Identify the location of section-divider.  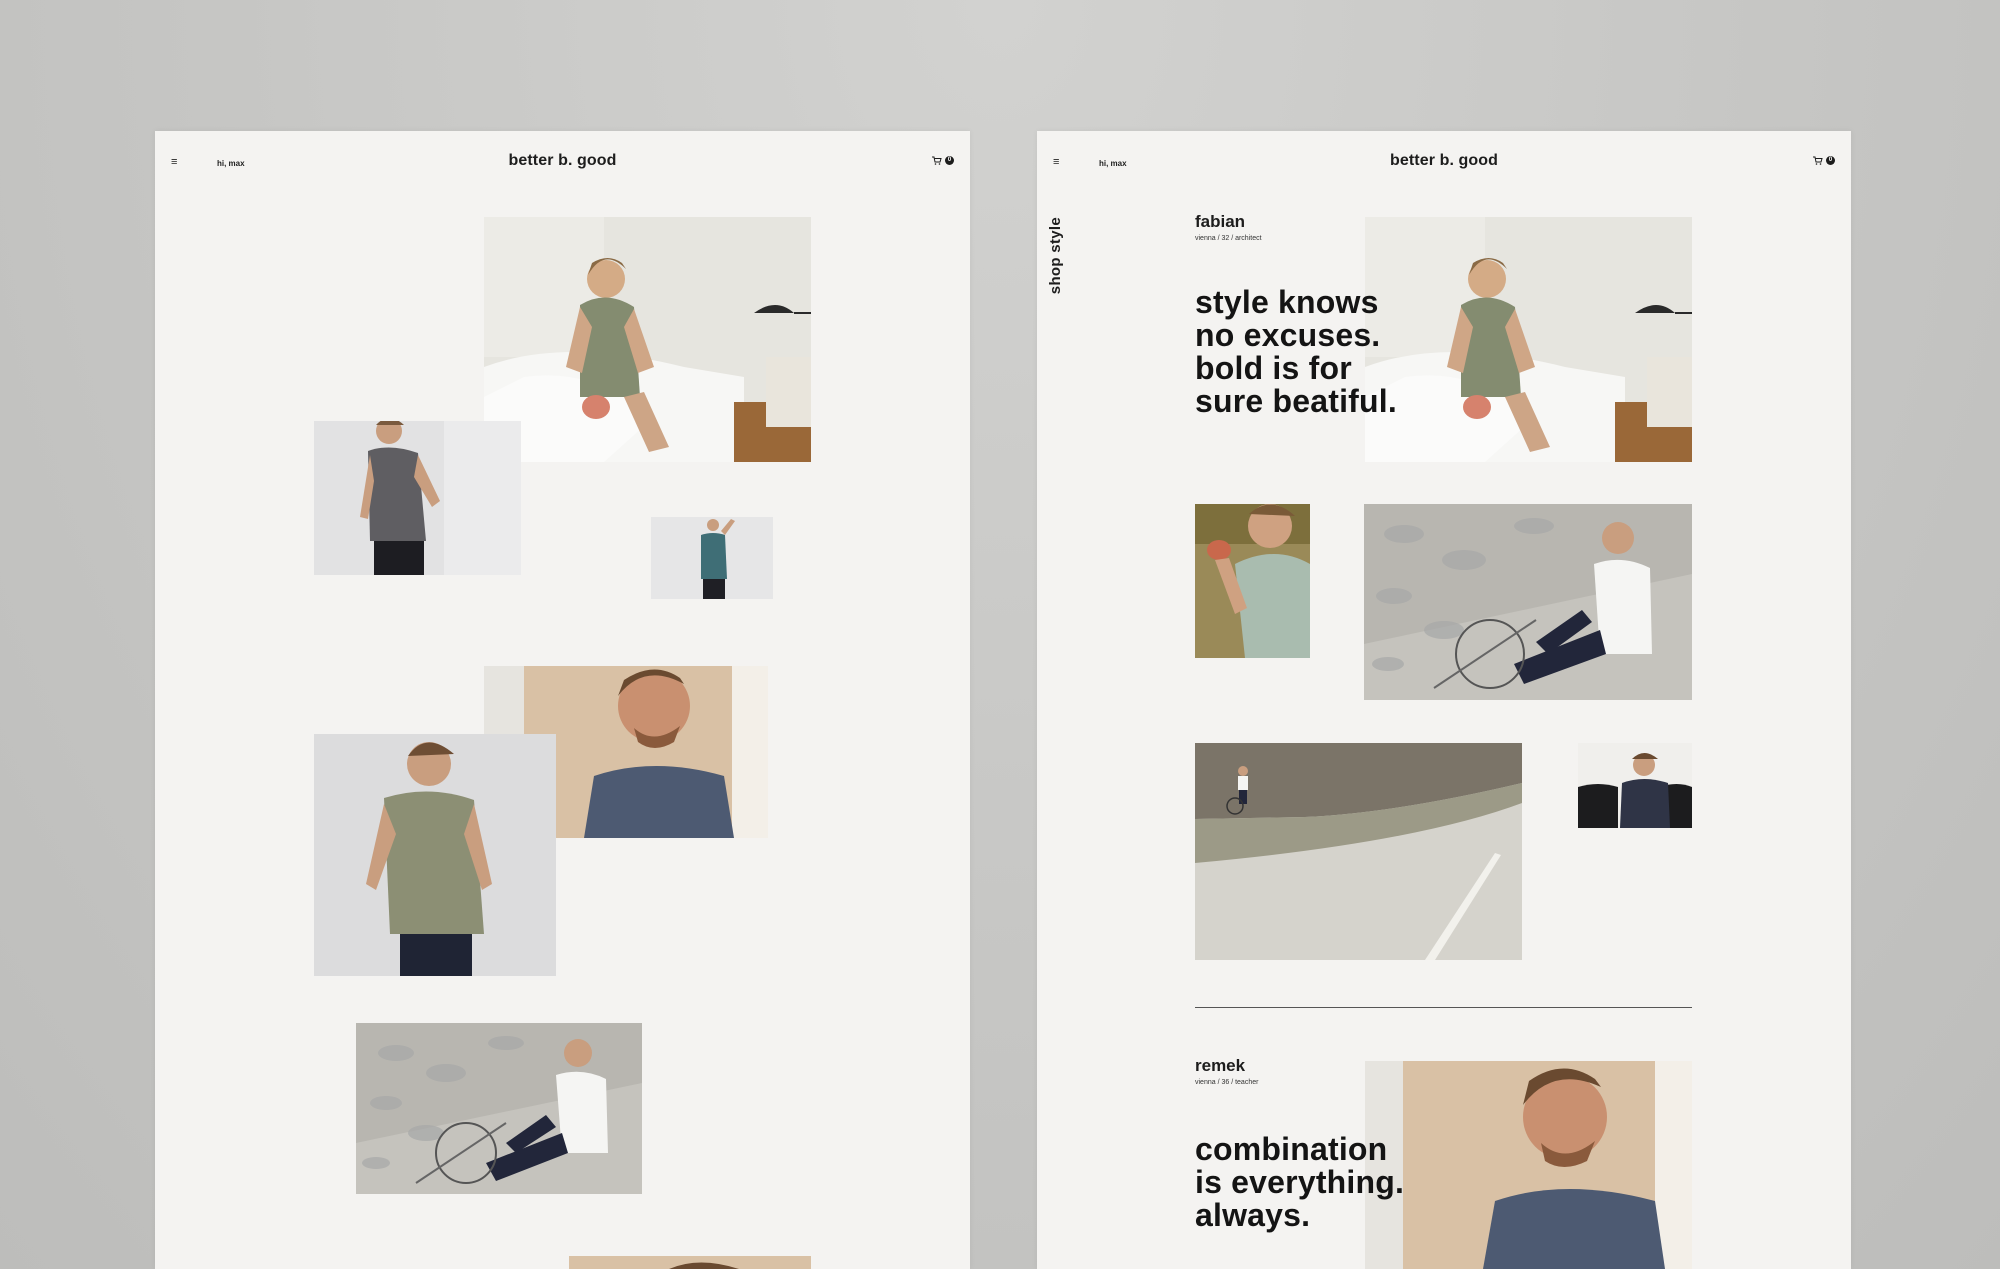
(1443, 1007).